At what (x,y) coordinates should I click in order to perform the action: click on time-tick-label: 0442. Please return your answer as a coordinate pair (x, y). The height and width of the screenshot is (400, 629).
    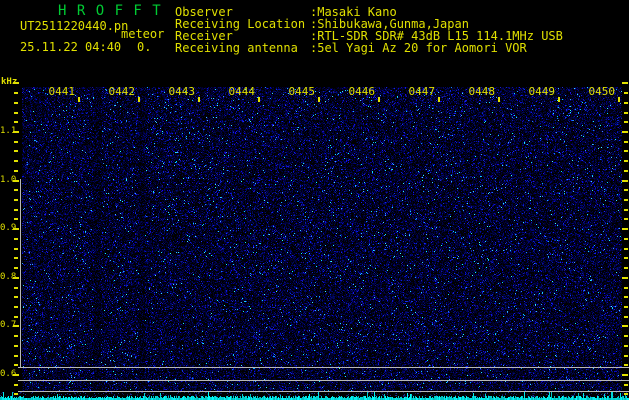
    Looking at the image, I should click on (122, 91).